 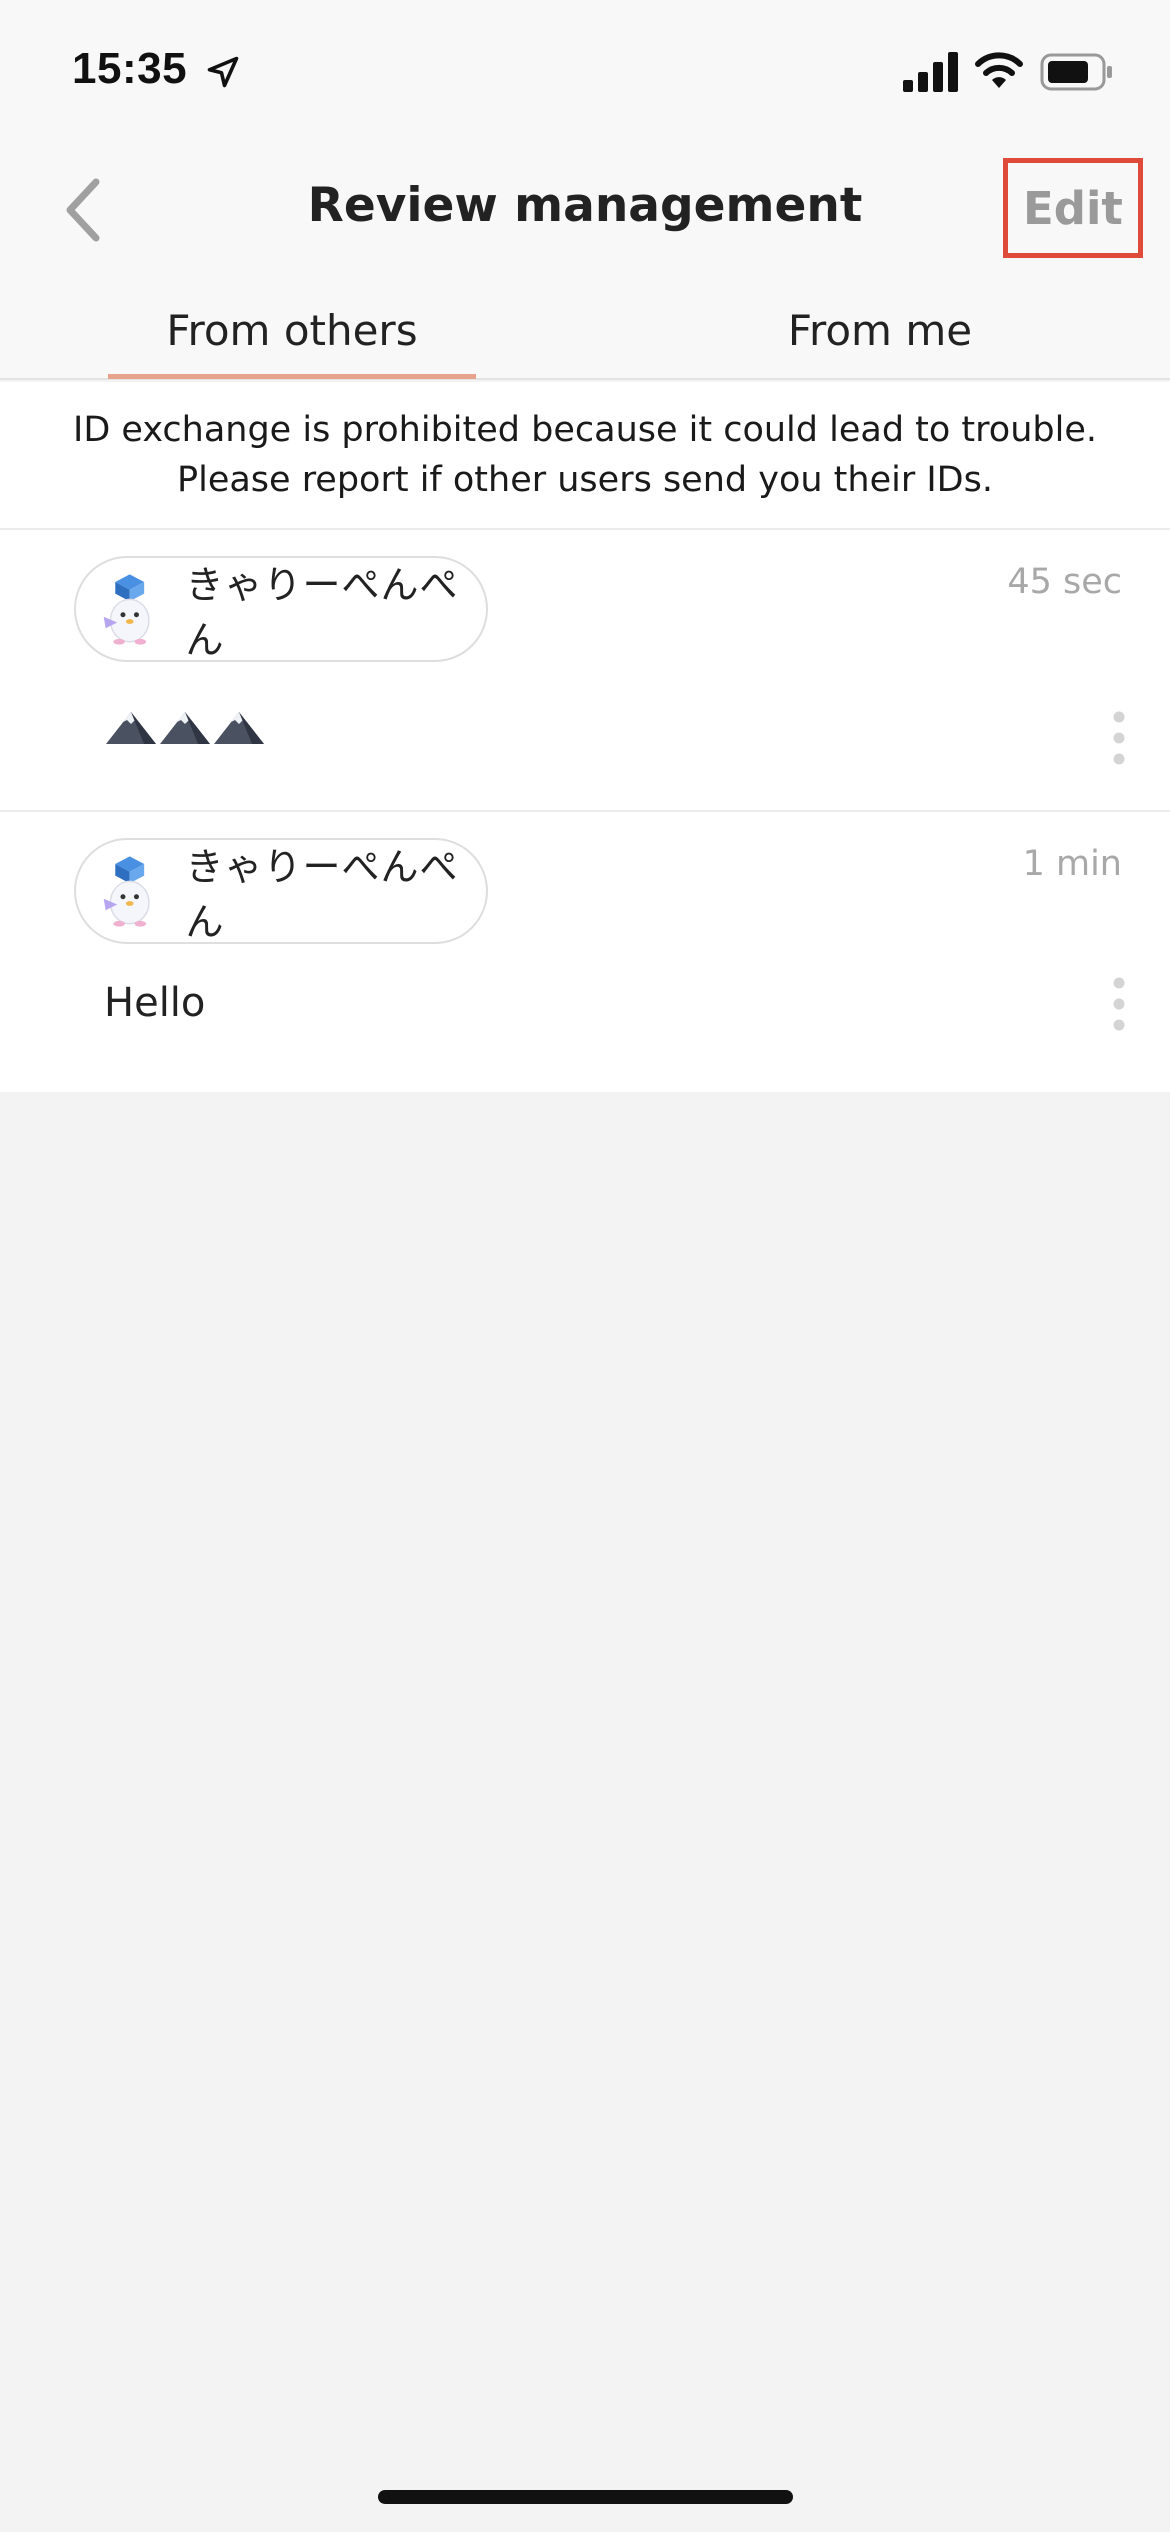 What do you see at coordinates (1064, 582) in the screenshot?
I see `review-timestamp: 45 sec` at bounding box center [1064, 582].